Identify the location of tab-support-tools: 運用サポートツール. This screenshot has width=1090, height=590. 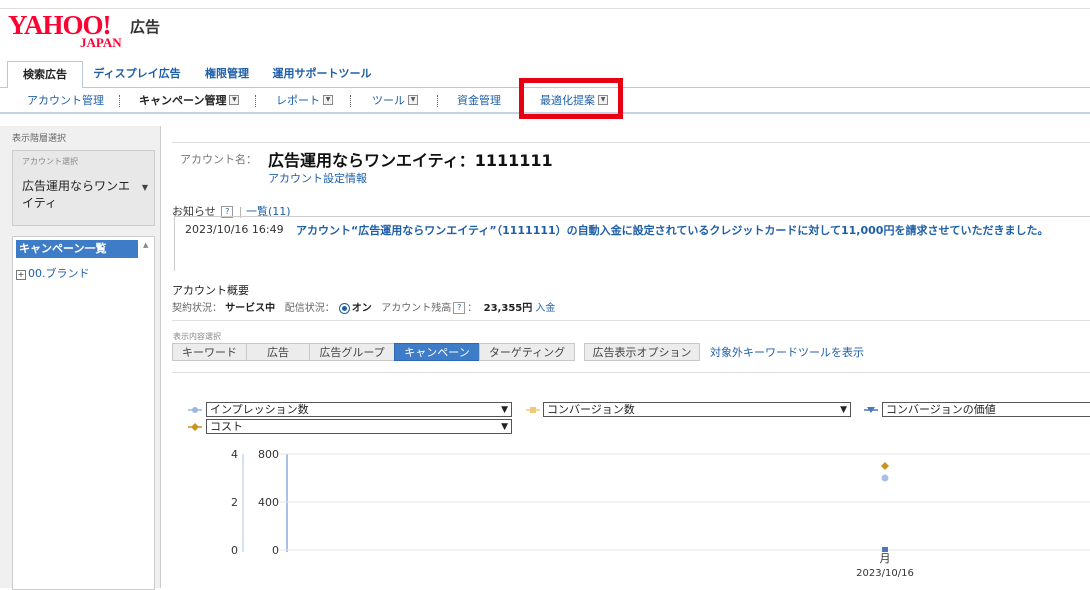
(322, 73).